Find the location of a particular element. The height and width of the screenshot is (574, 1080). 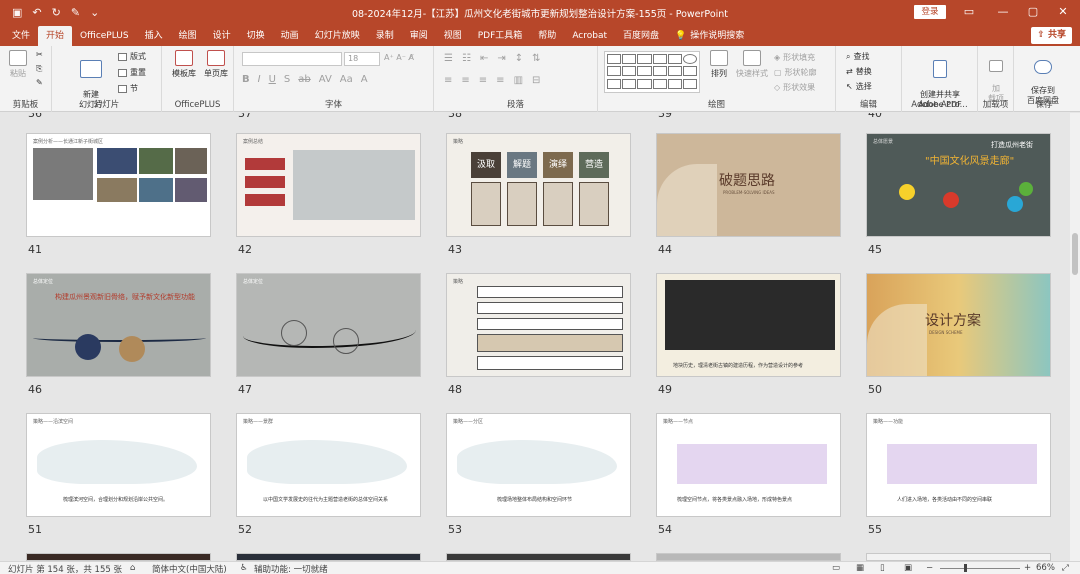

tab-view: 视图 is located at coordinates (453, 36).